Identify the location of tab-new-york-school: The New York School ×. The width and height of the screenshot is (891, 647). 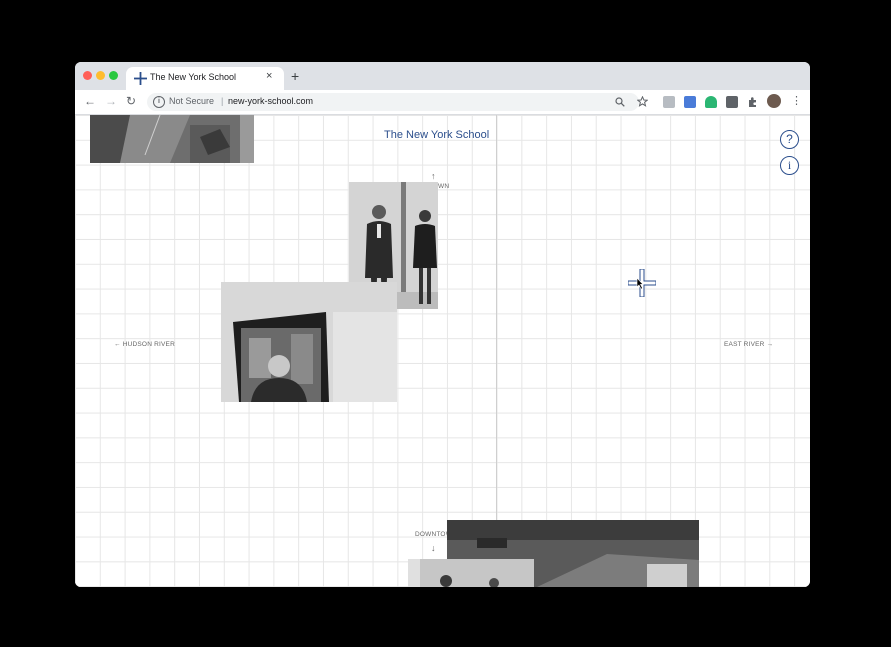
(205, 78).